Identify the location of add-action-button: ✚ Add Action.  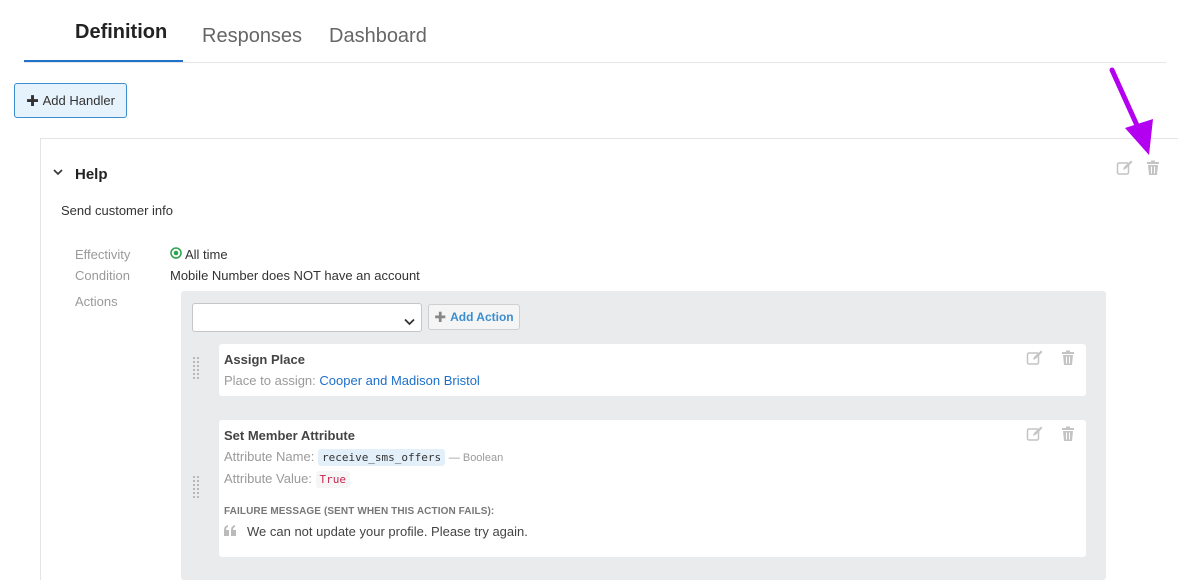
(474, 317).